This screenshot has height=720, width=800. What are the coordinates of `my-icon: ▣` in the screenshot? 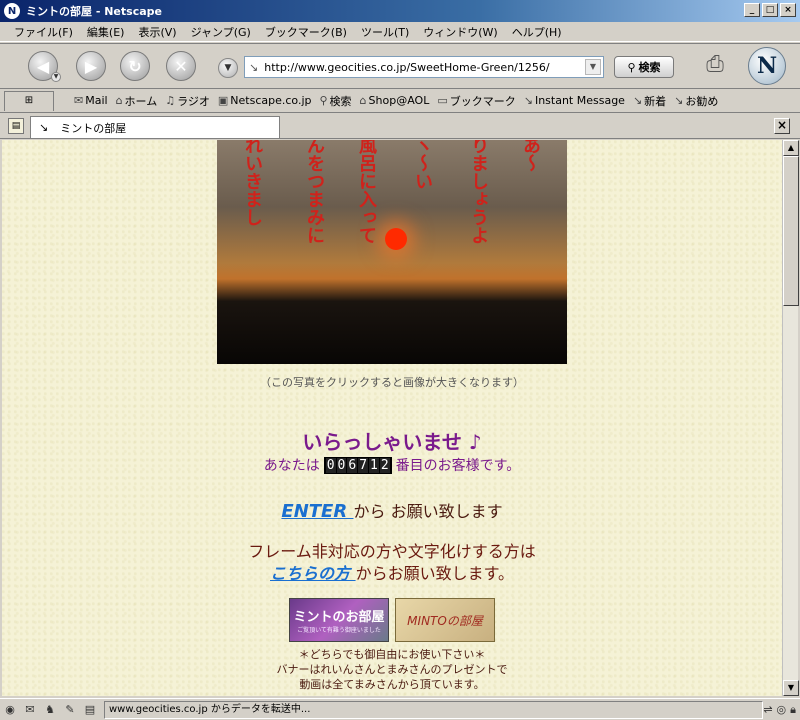 It's located at (223, 100).